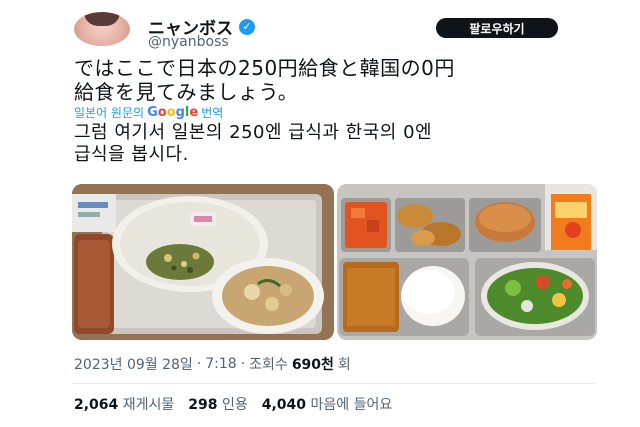  What do you see at coordinates (188, 42) in the screenshot?
I see `user-handle: @nyanboss` at bounding box center [188, 42].